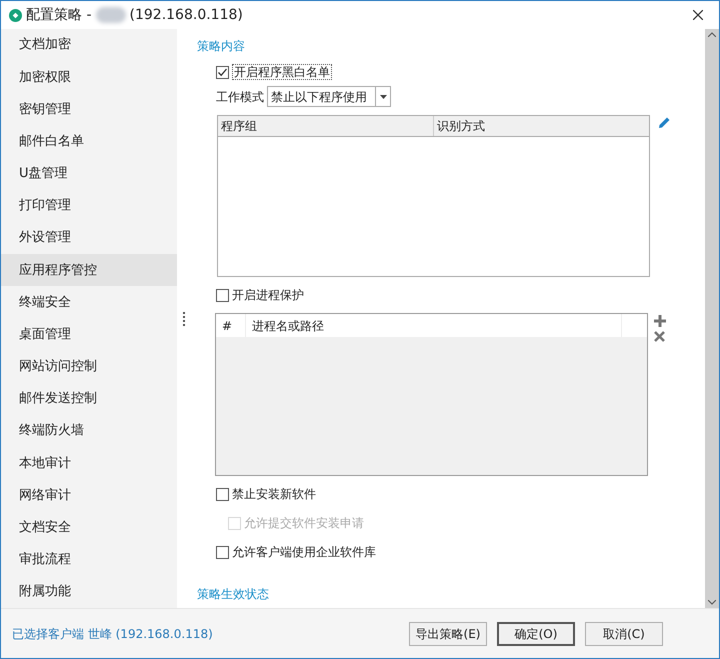  I want to click on delete-icon, so click(659, 336).